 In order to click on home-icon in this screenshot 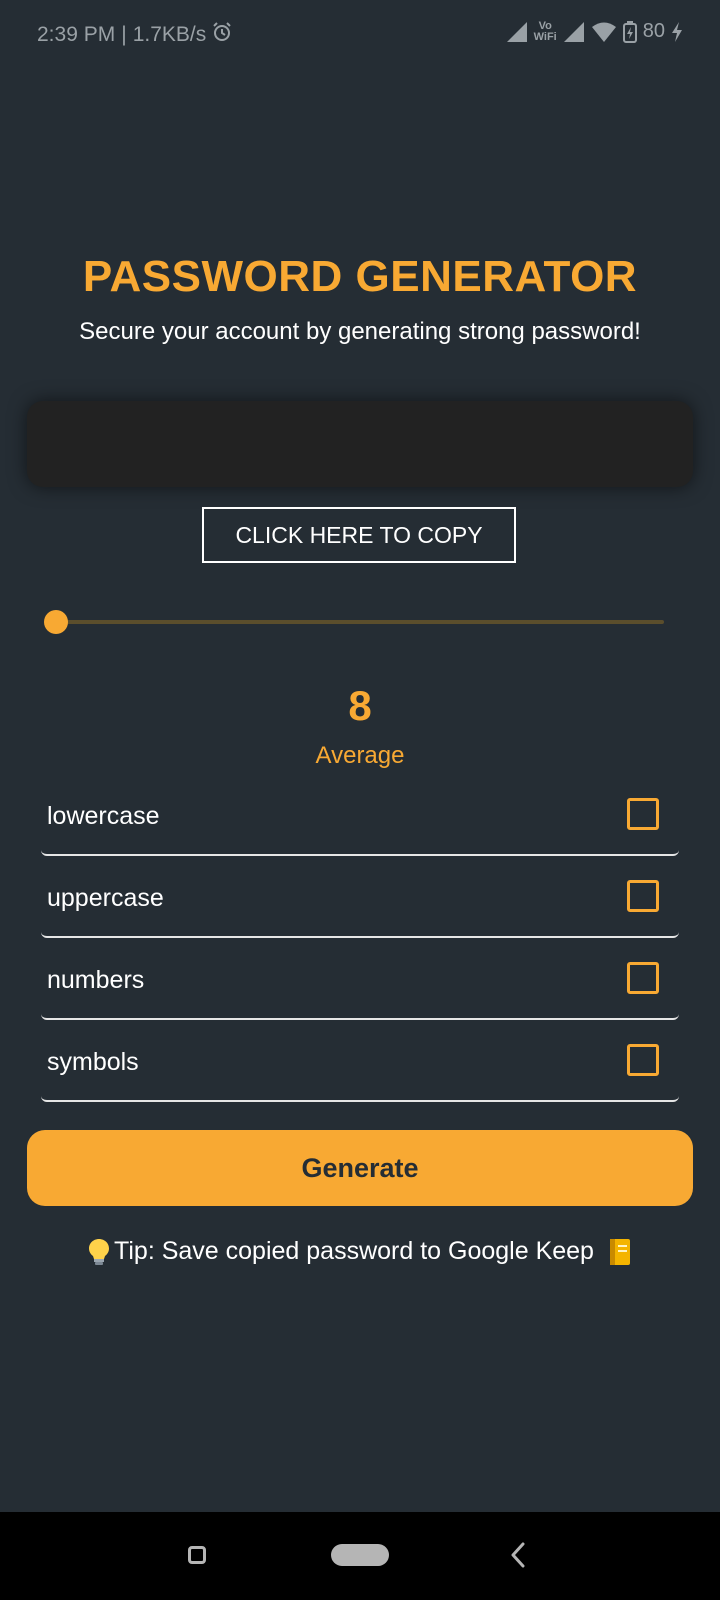, I will do `click(360, 1555)`.